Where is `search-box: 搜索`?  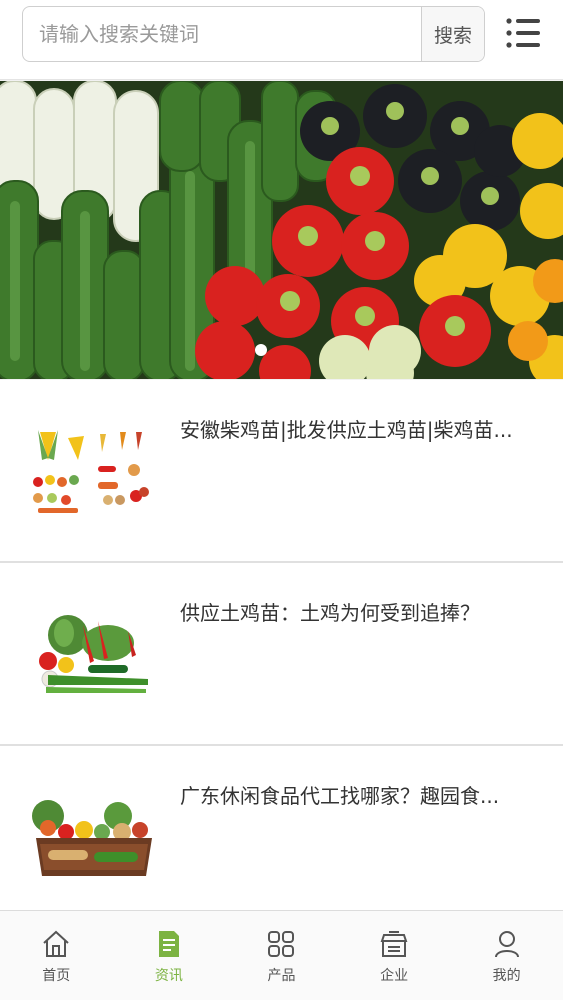
search-box: 搜索 is located at coordinates (253, 34).